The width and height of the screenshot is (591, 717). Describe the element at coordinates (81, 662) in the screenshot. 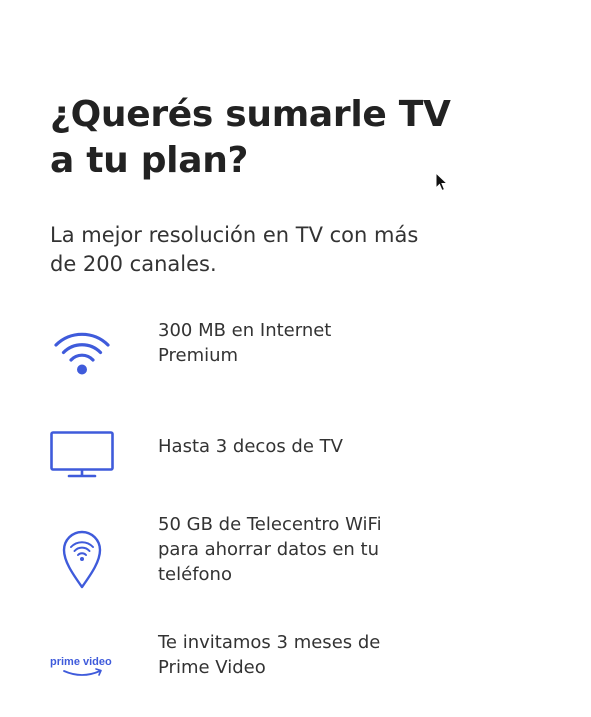

I see `prime-video-logo-text: prime video` at that location.